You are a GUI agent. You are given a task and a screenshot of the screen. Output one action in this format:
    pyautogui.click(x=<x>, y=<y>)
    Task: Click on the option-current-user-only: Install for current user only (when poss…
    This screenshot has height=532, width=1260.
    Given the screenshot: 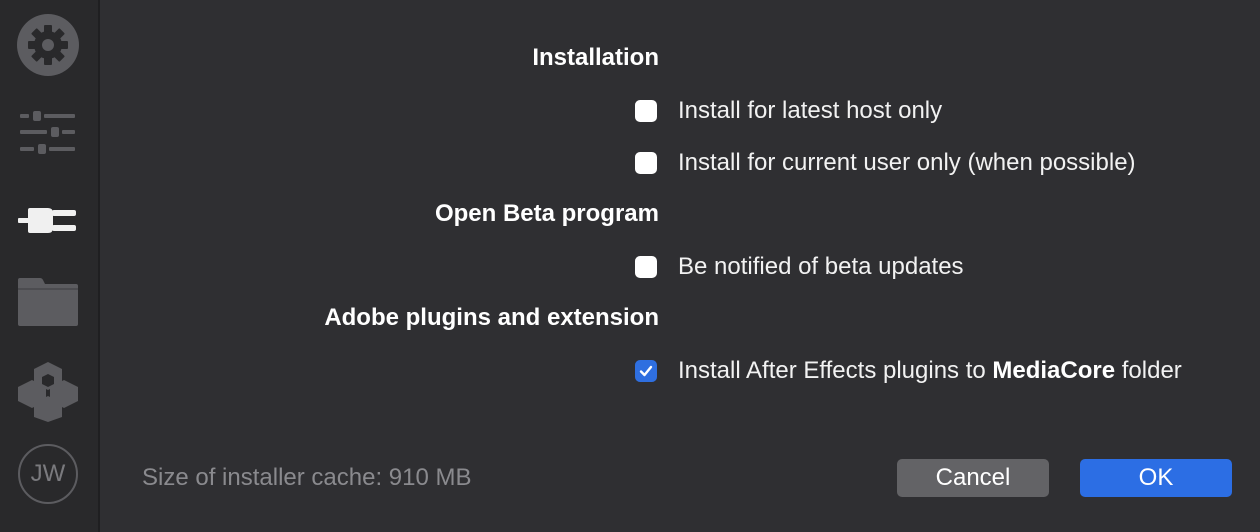 What is the action you would take?
    pyautogui.click(x=885, y=163)
    